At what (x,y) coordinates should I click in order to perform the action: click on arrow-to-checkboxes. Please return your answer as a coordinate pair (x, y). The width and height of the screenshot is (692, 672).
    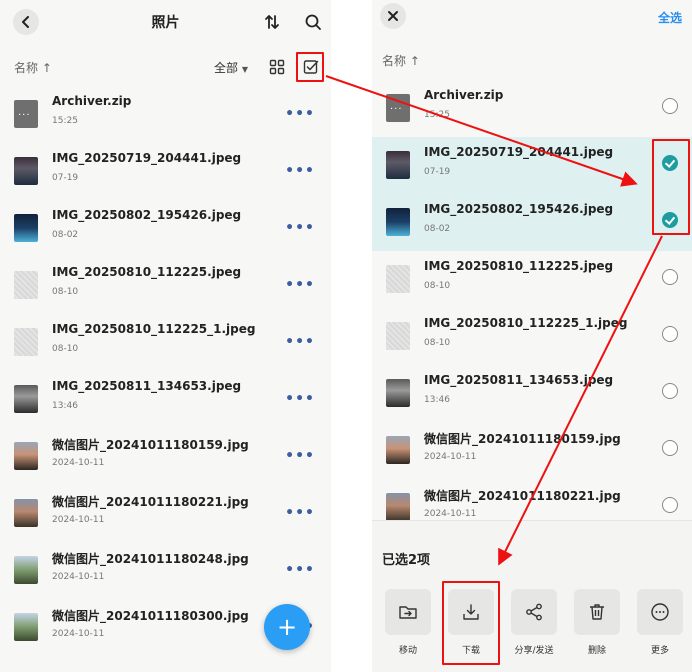
    Looking at the image, I should click on (481, 131).